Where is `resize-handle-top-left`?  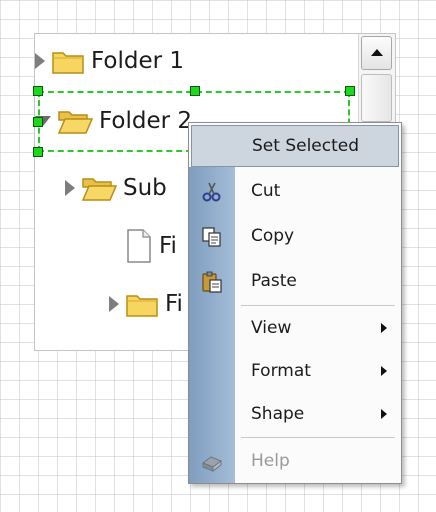
resize-handle-top-left is located at coordinates (38, 91).